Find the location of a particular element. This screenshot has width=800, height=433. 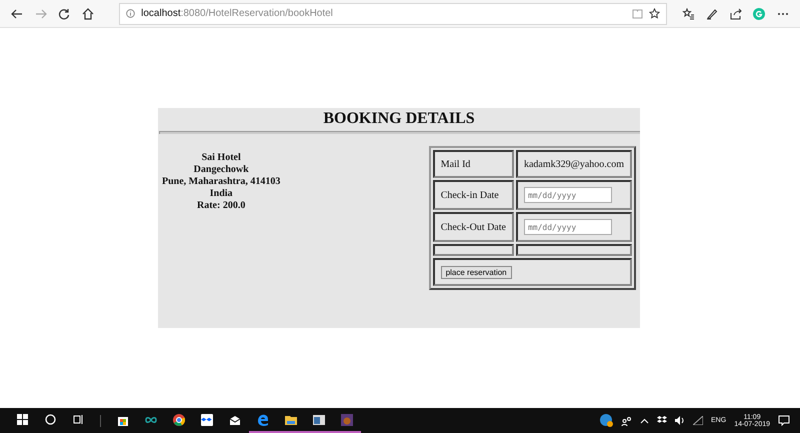

dropbox-icon is located at coordinates (207, 420).